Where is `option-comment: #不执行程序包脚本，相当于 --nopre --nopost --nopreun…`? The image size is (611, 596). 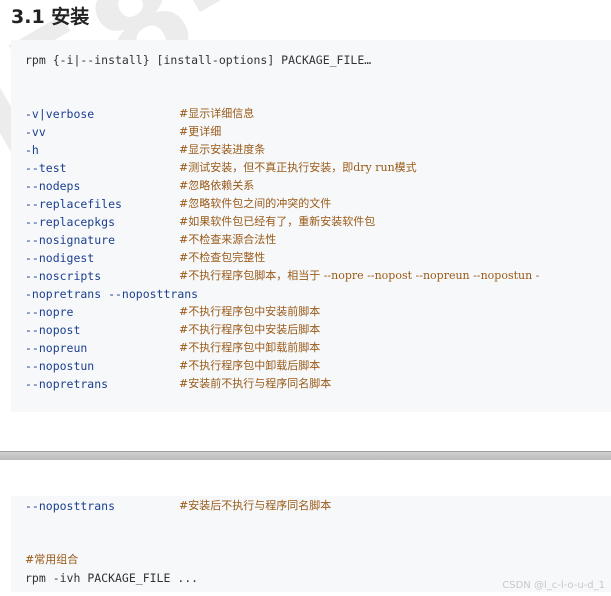
option-comment: #不执行程序包脚本，相当于 --nopre --nopost --nopreun… is located at coordinates (359, 275).